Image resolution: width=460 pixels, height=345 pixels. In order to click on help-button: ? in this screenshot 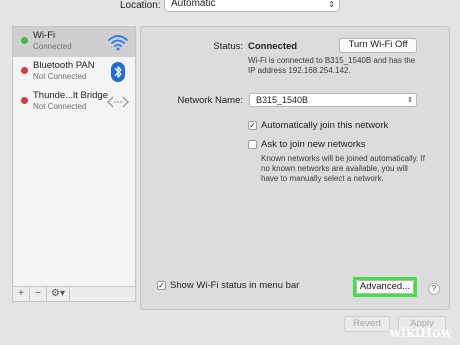, I will do `click(434, 289)`.